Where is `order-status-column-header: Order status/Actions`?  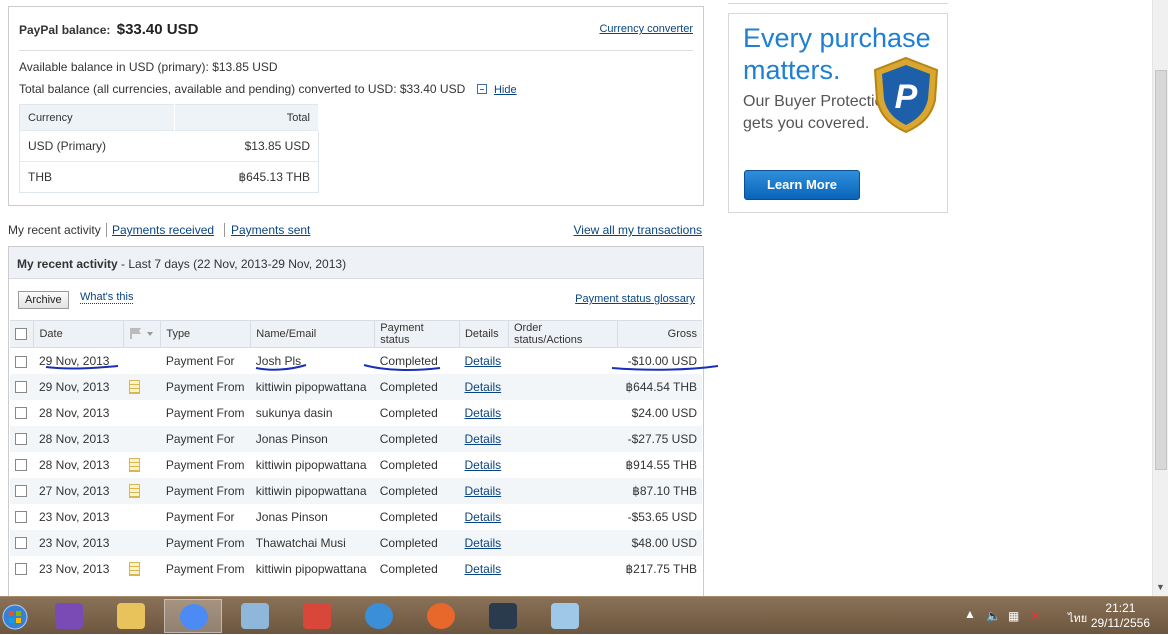 order-status-column-header: Order status/Actions is located at coordinates (563, 334).